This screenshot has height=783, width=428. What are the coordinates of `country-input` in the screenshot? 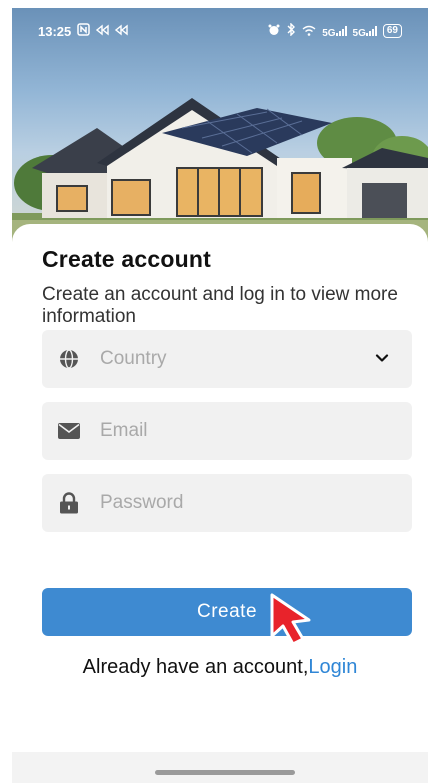 It's located at (225, 359).